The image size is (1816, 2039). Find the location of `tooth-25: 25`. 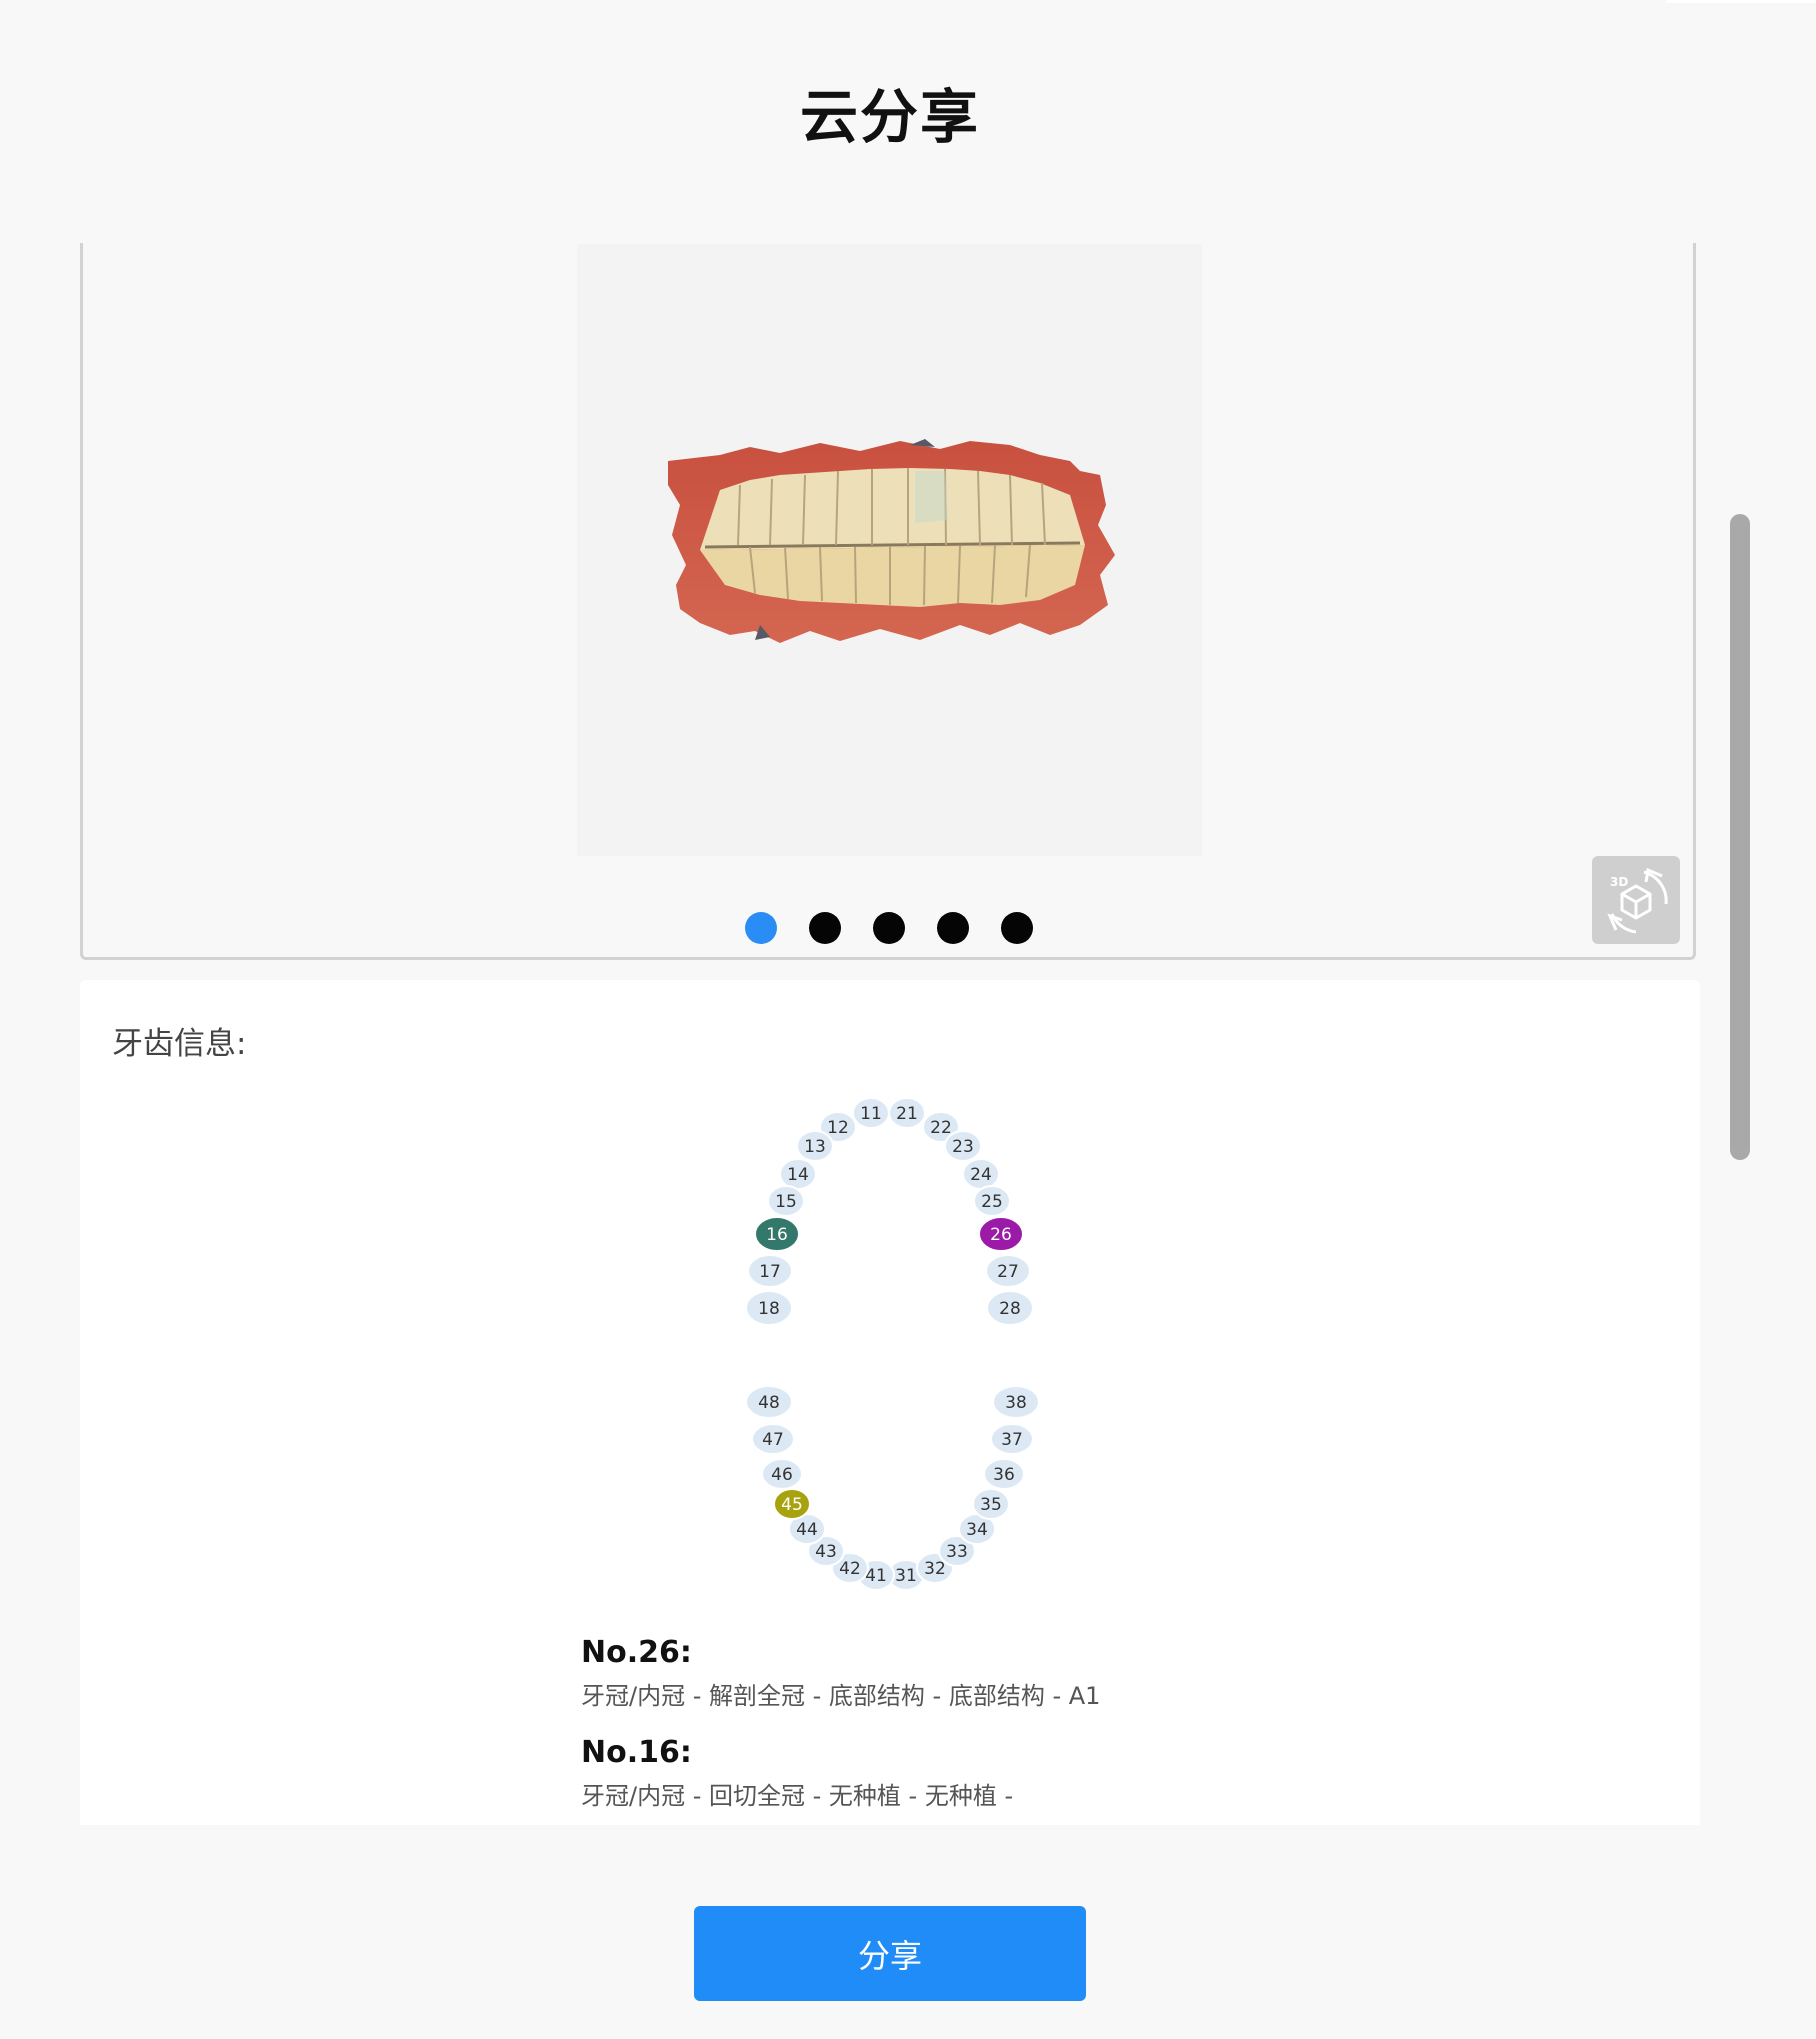

tooth-25: 25 is located at coordinates (992, 1201).